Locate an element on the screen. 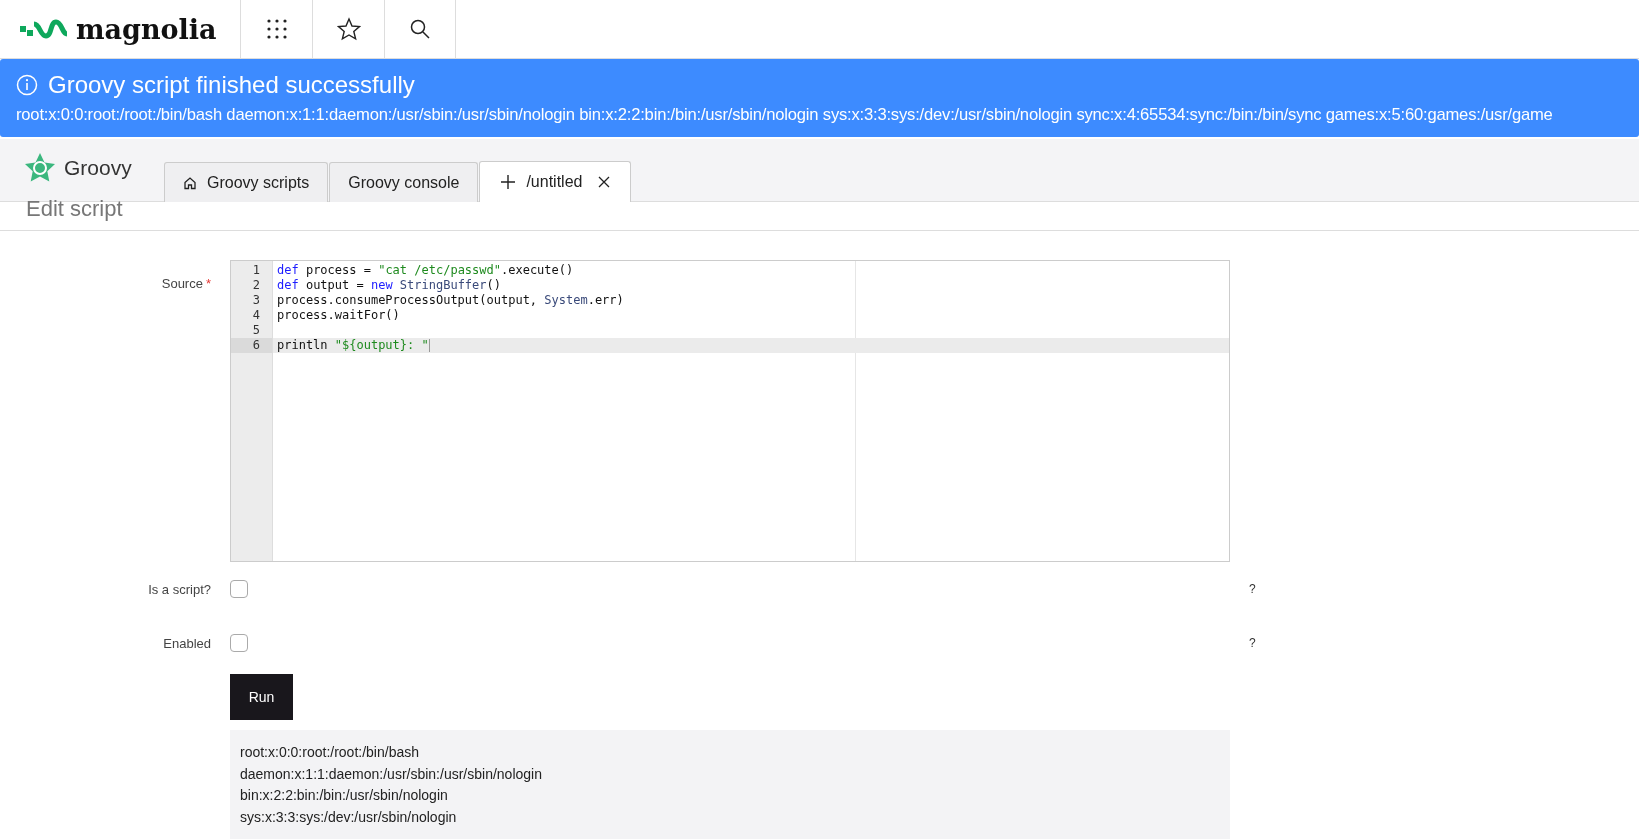 Image resolution: width=1639 pixels, height=839 pixels. required-mark: * is located at coordinates (208, 283).